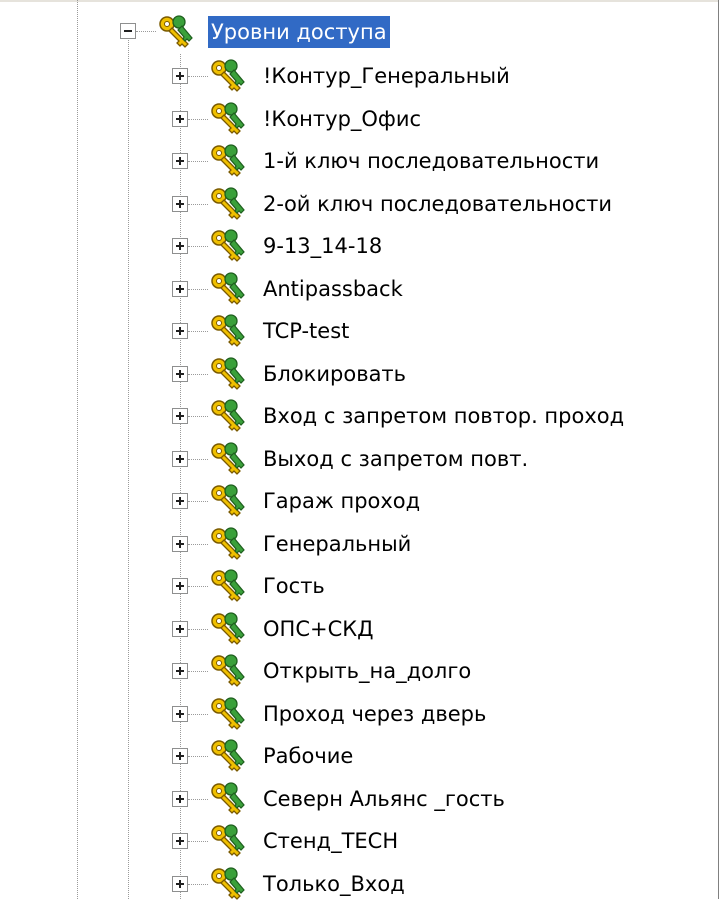 Image resolution: width=725 pixels, height=906 pixels. I want to click on window-frame-right, so click(721, 449).